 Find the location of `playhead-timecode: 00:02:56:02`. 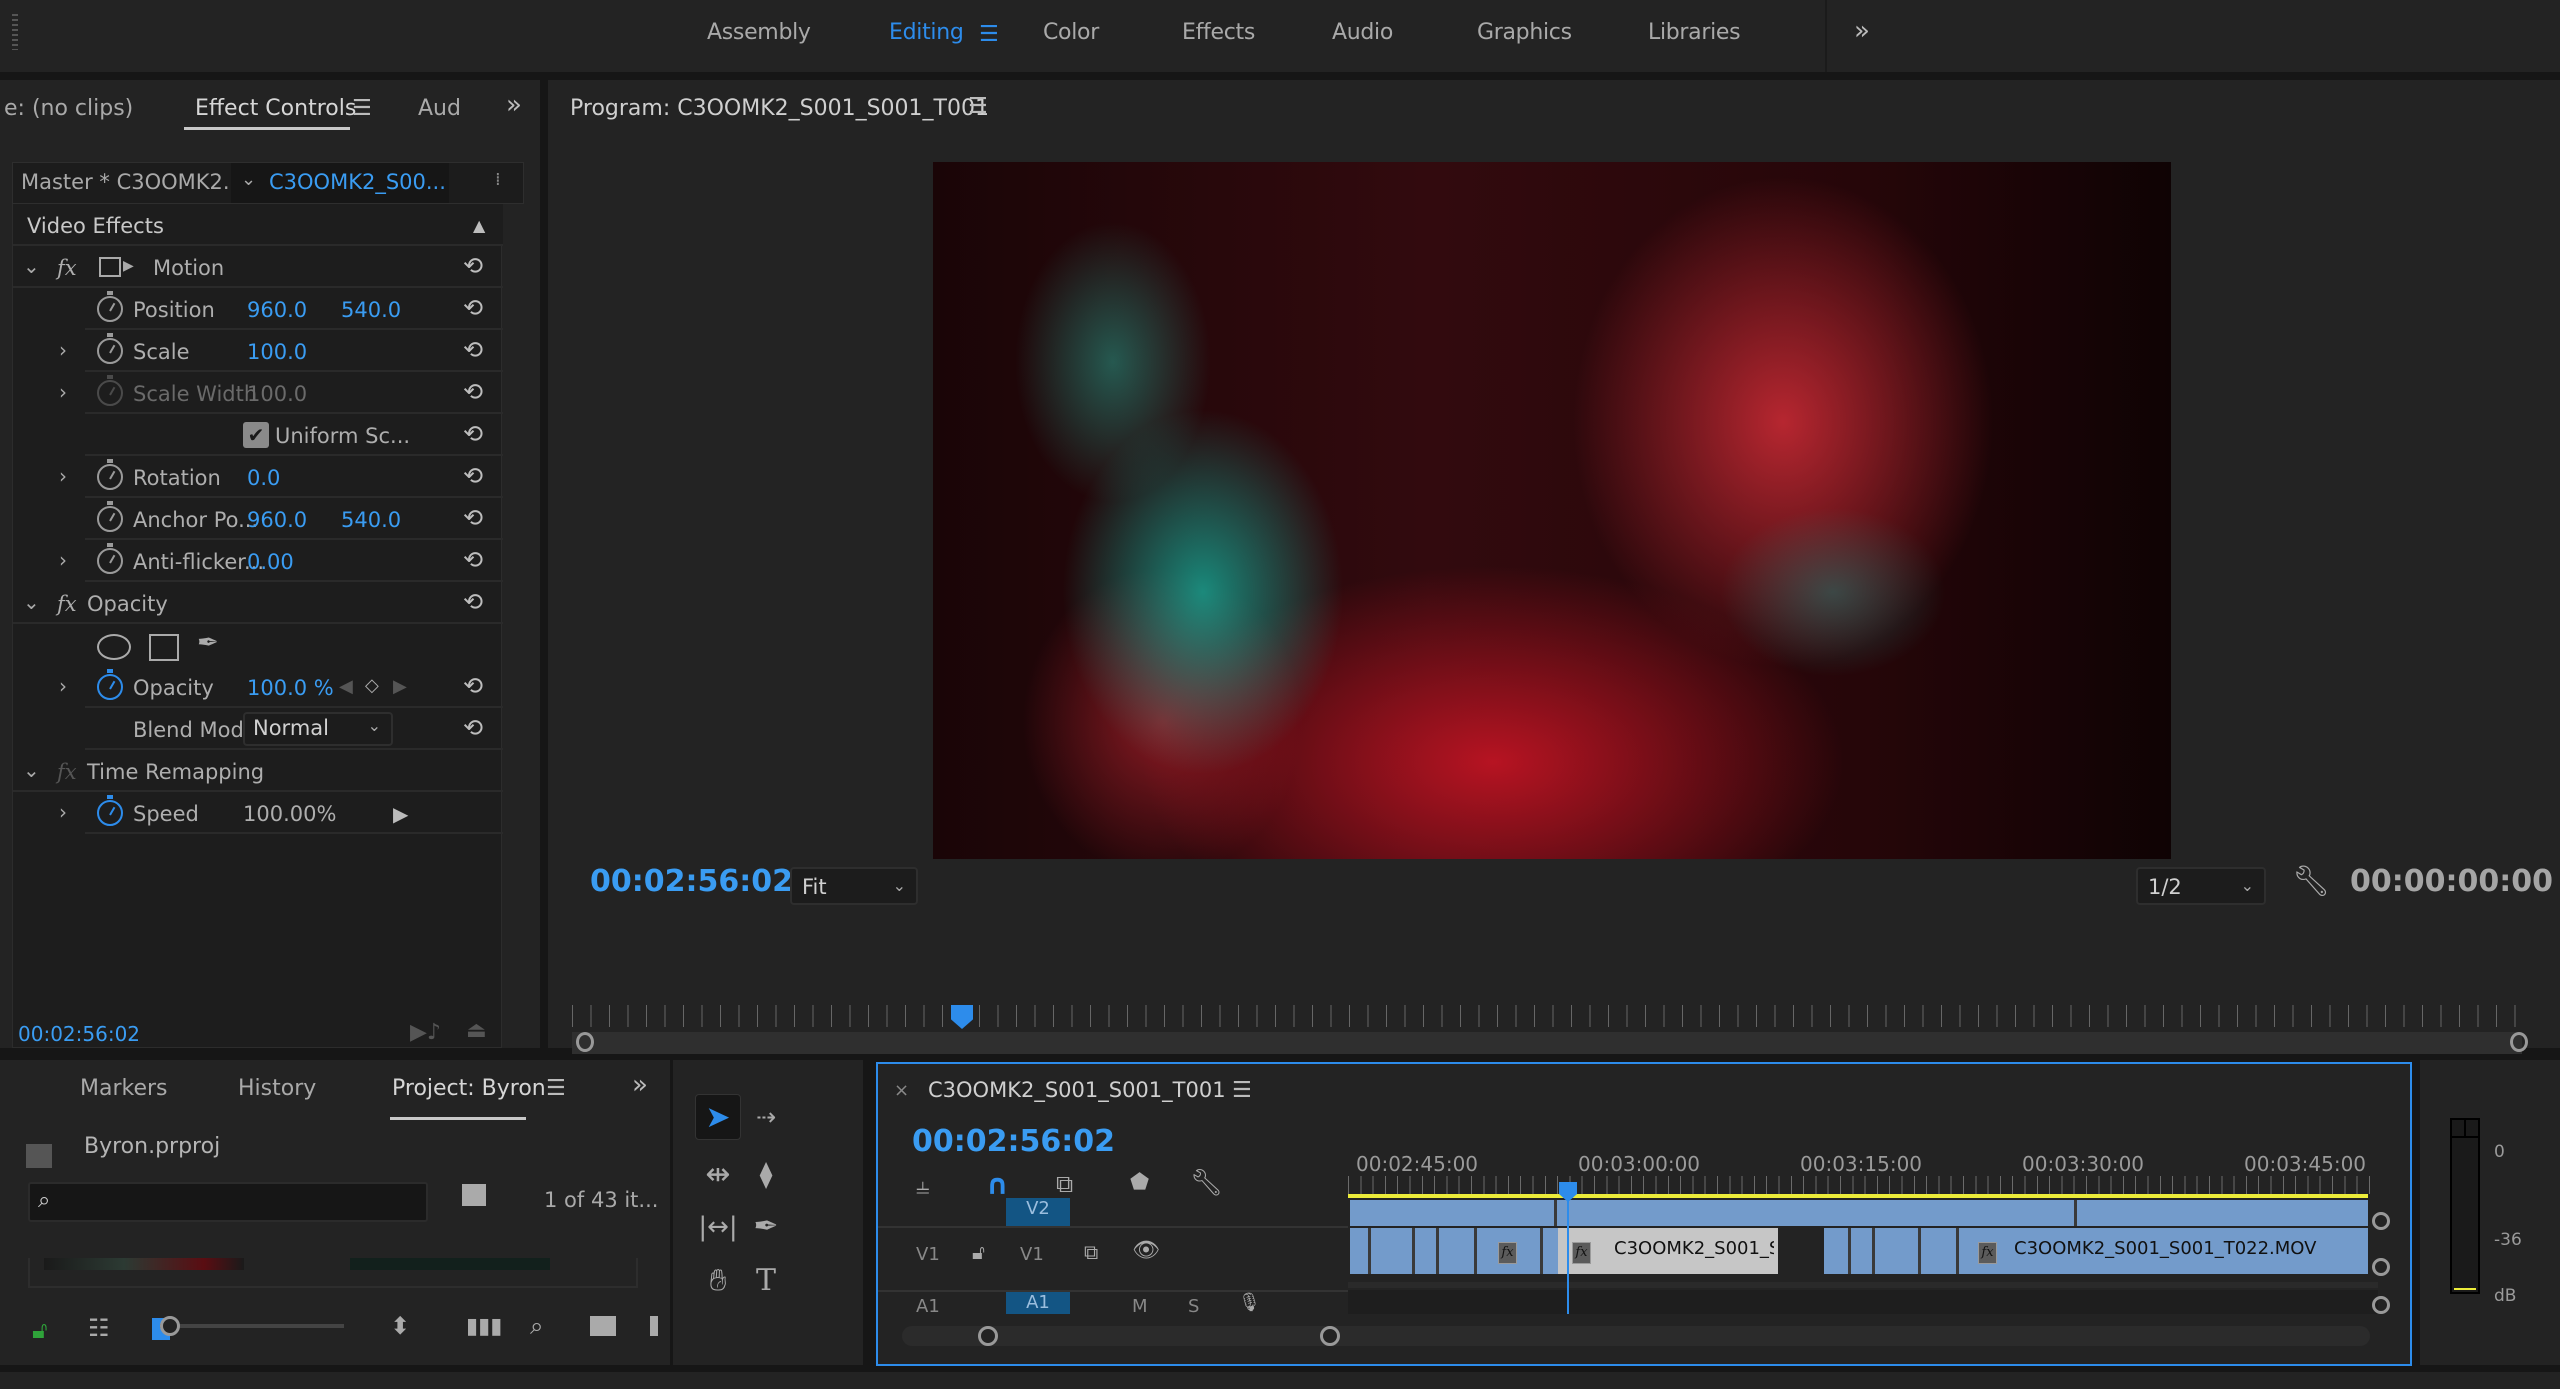

playhead-timecode: 00:02:56:02 is located at coordinates (691, 881).